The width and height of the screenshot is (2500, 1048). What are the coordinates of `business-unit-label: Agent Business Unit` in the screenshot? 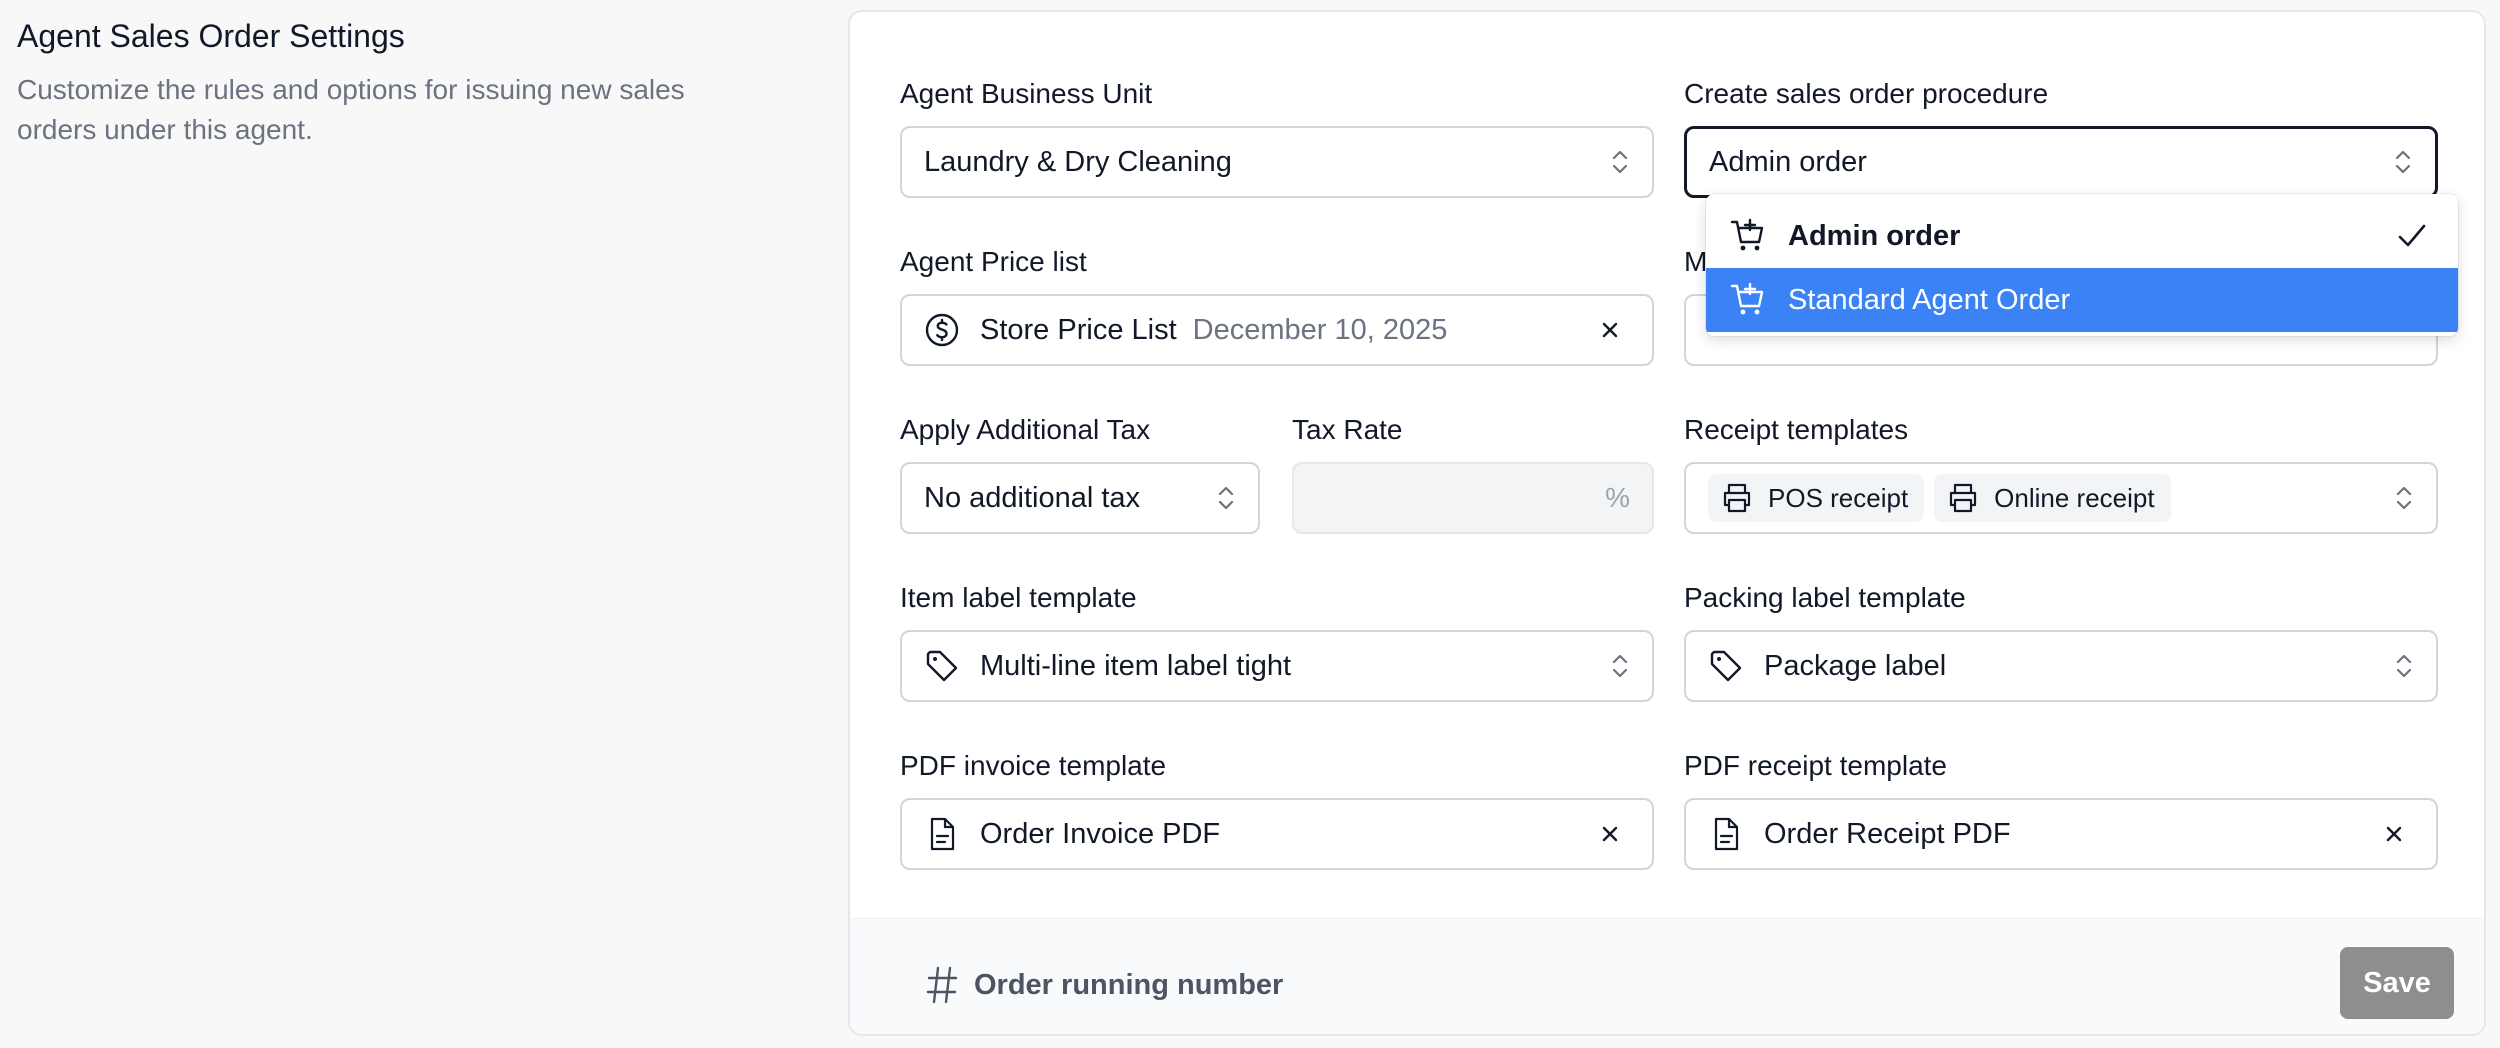 It's located at (1026, 93).